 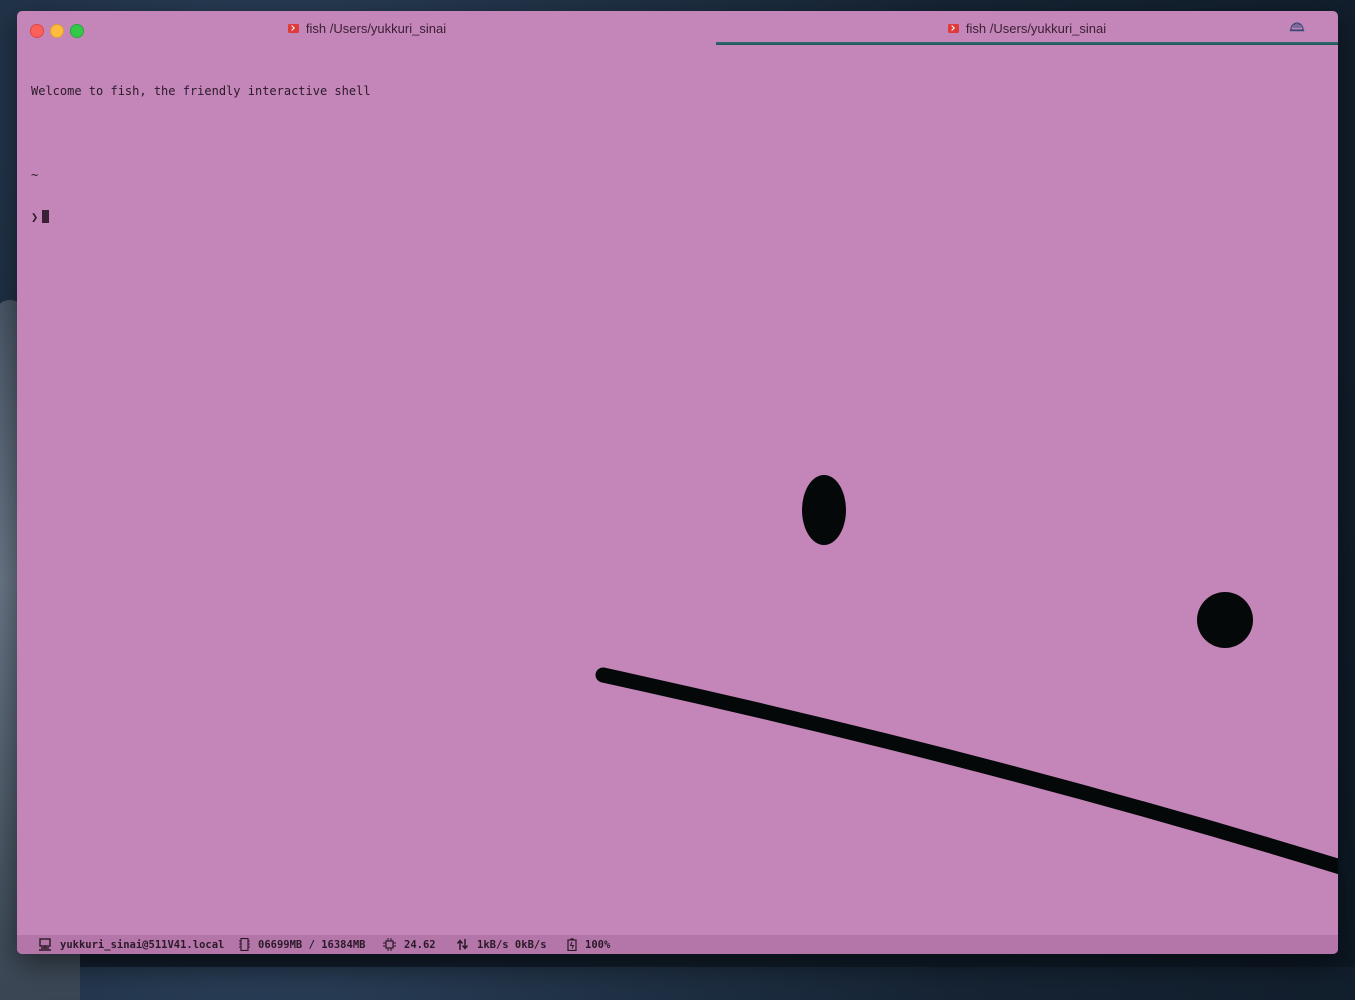 I want to click on status-host: yukkuri_sinai@511V41.local, so click(x=131, y=944).